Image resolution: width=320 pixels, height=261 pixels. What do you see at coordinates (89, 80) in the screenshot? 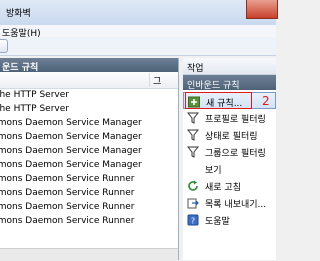
I see `column-header-row: 그` at bounding box center [89, 80].